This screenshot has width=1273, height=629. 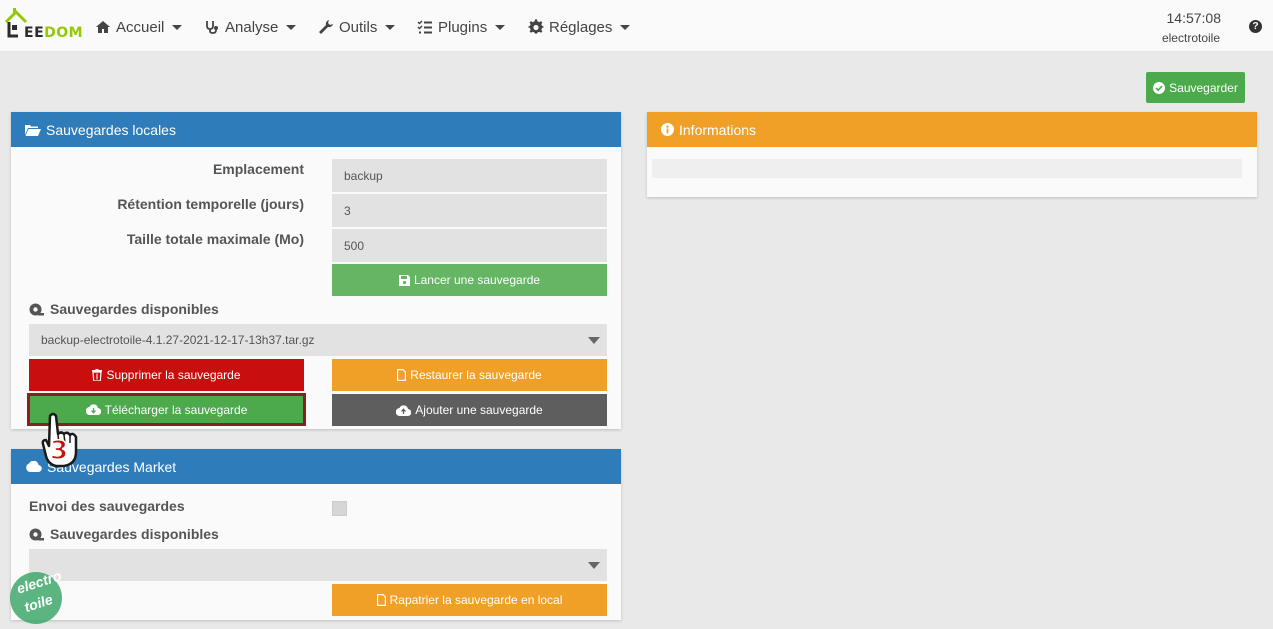 What do you see at coordinates (1190, 38) in the screenshot?
I see `hostname: electrotoile` at bounding box center [1190, 38].